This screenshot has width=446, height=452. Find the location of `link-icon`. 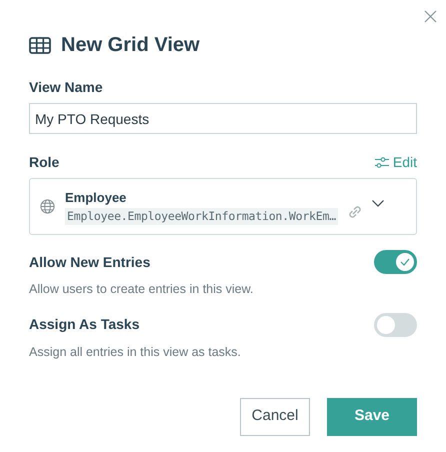

link-icon is located at coordinates (355, 211).